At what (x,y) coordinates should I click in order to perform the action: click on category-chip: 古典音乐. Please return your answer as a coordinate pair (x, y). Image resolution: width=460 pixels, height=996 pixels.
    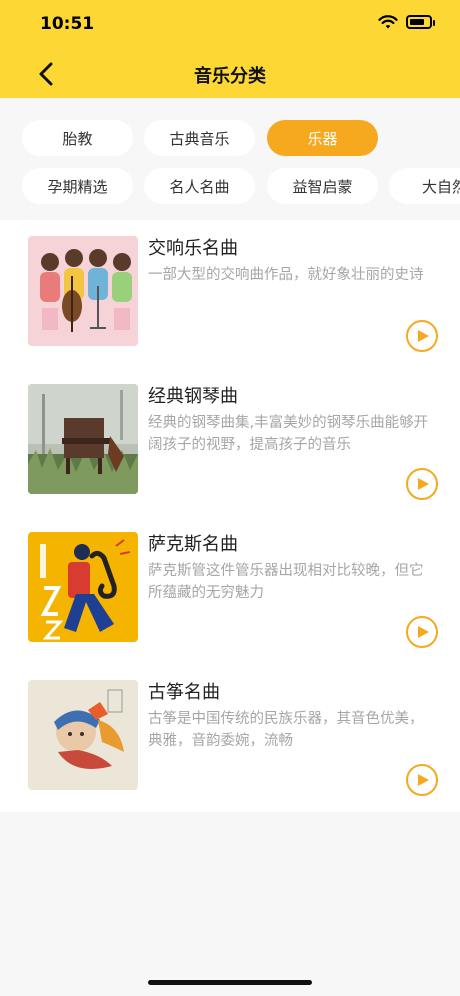
    Looking at the image, I should click on (199, 138).